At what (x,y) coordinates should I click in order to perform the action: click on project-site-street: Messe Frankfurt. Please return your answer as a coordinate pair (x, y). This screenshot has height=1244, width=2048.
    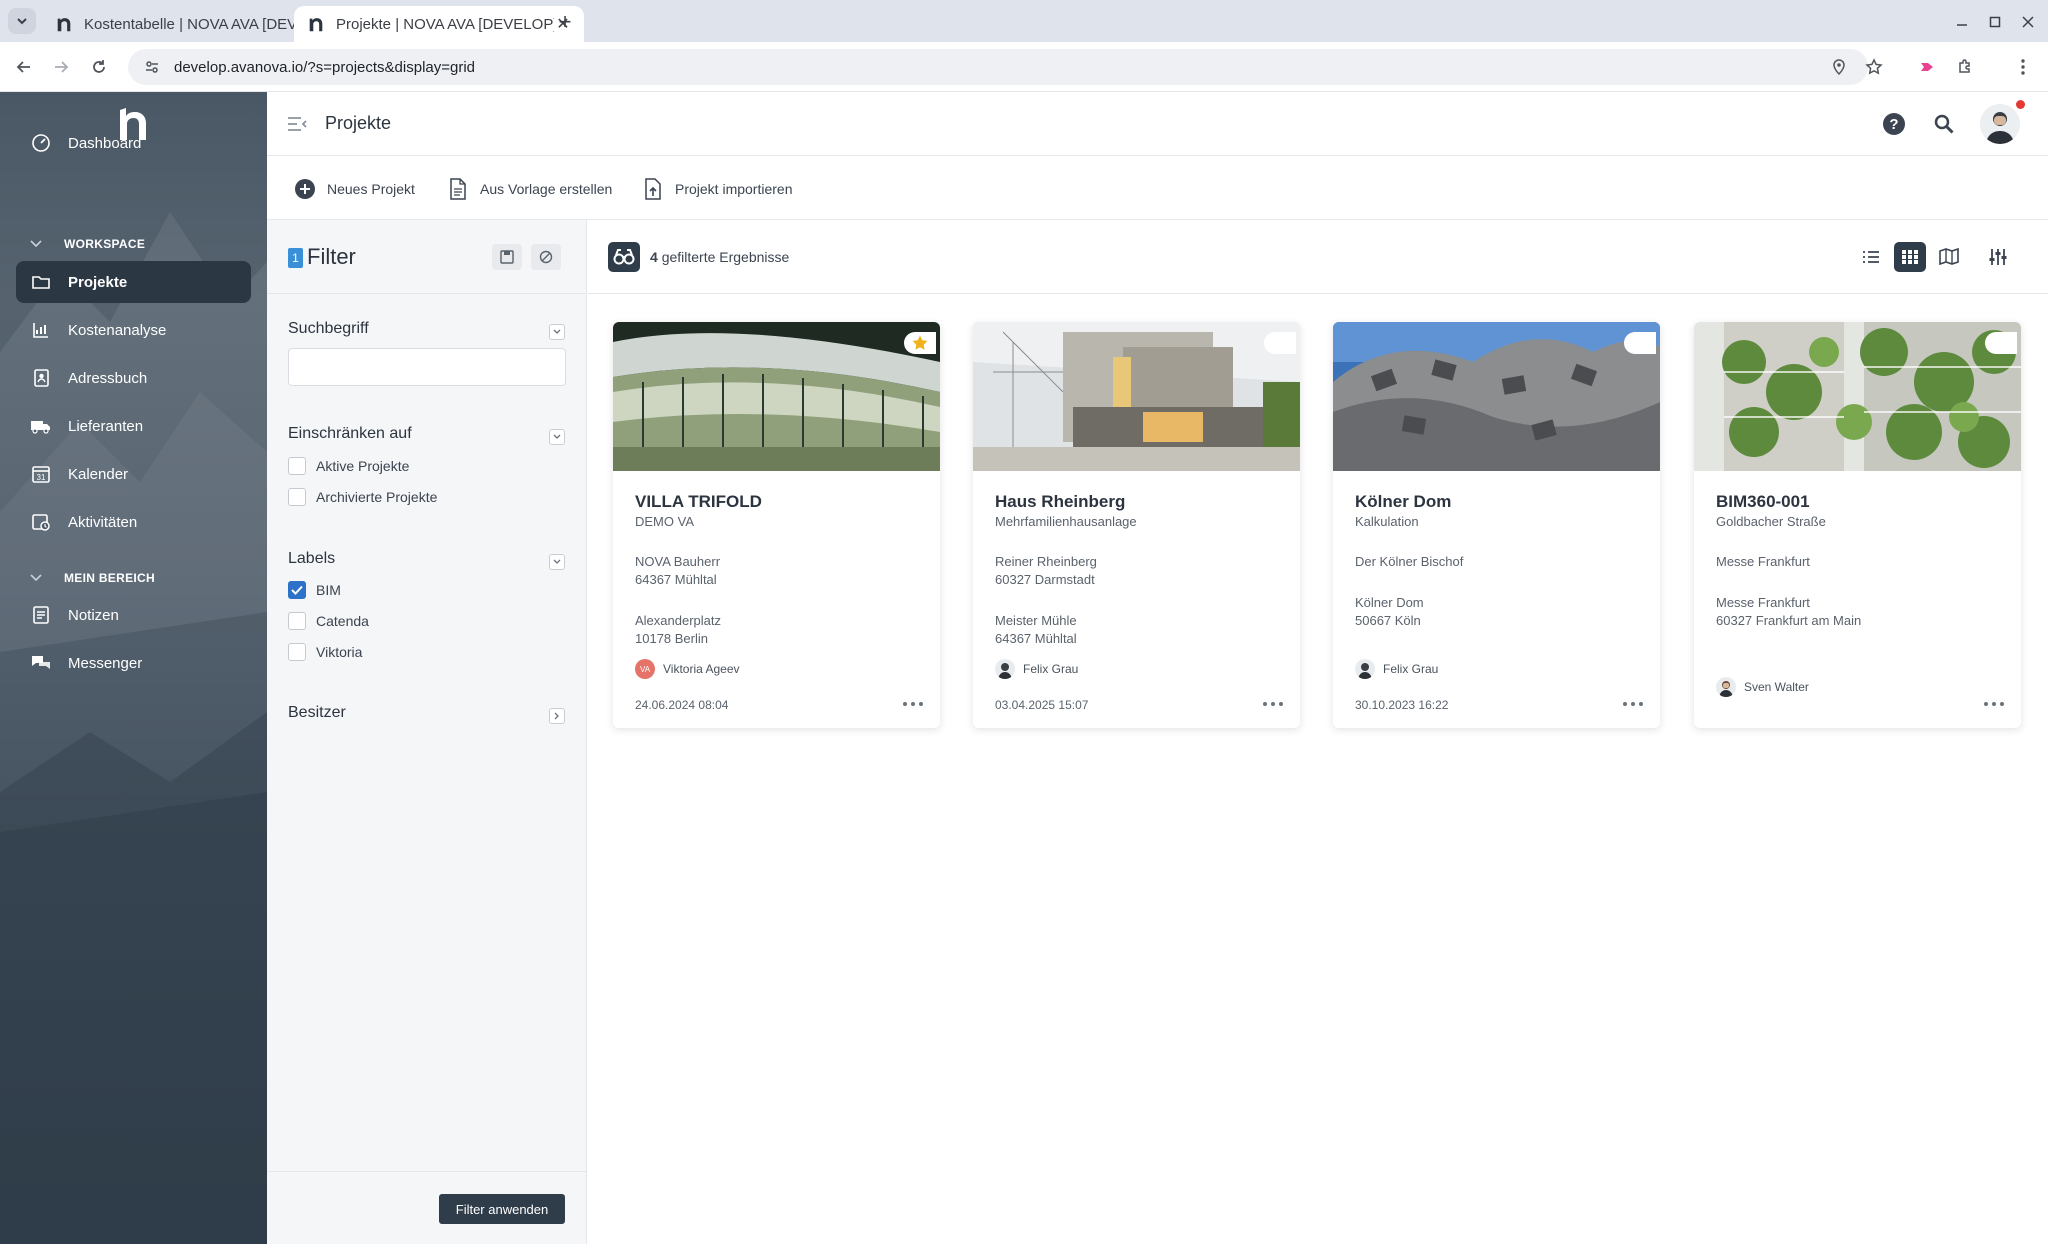
    Looking at the image, I should click on (1763, 602).